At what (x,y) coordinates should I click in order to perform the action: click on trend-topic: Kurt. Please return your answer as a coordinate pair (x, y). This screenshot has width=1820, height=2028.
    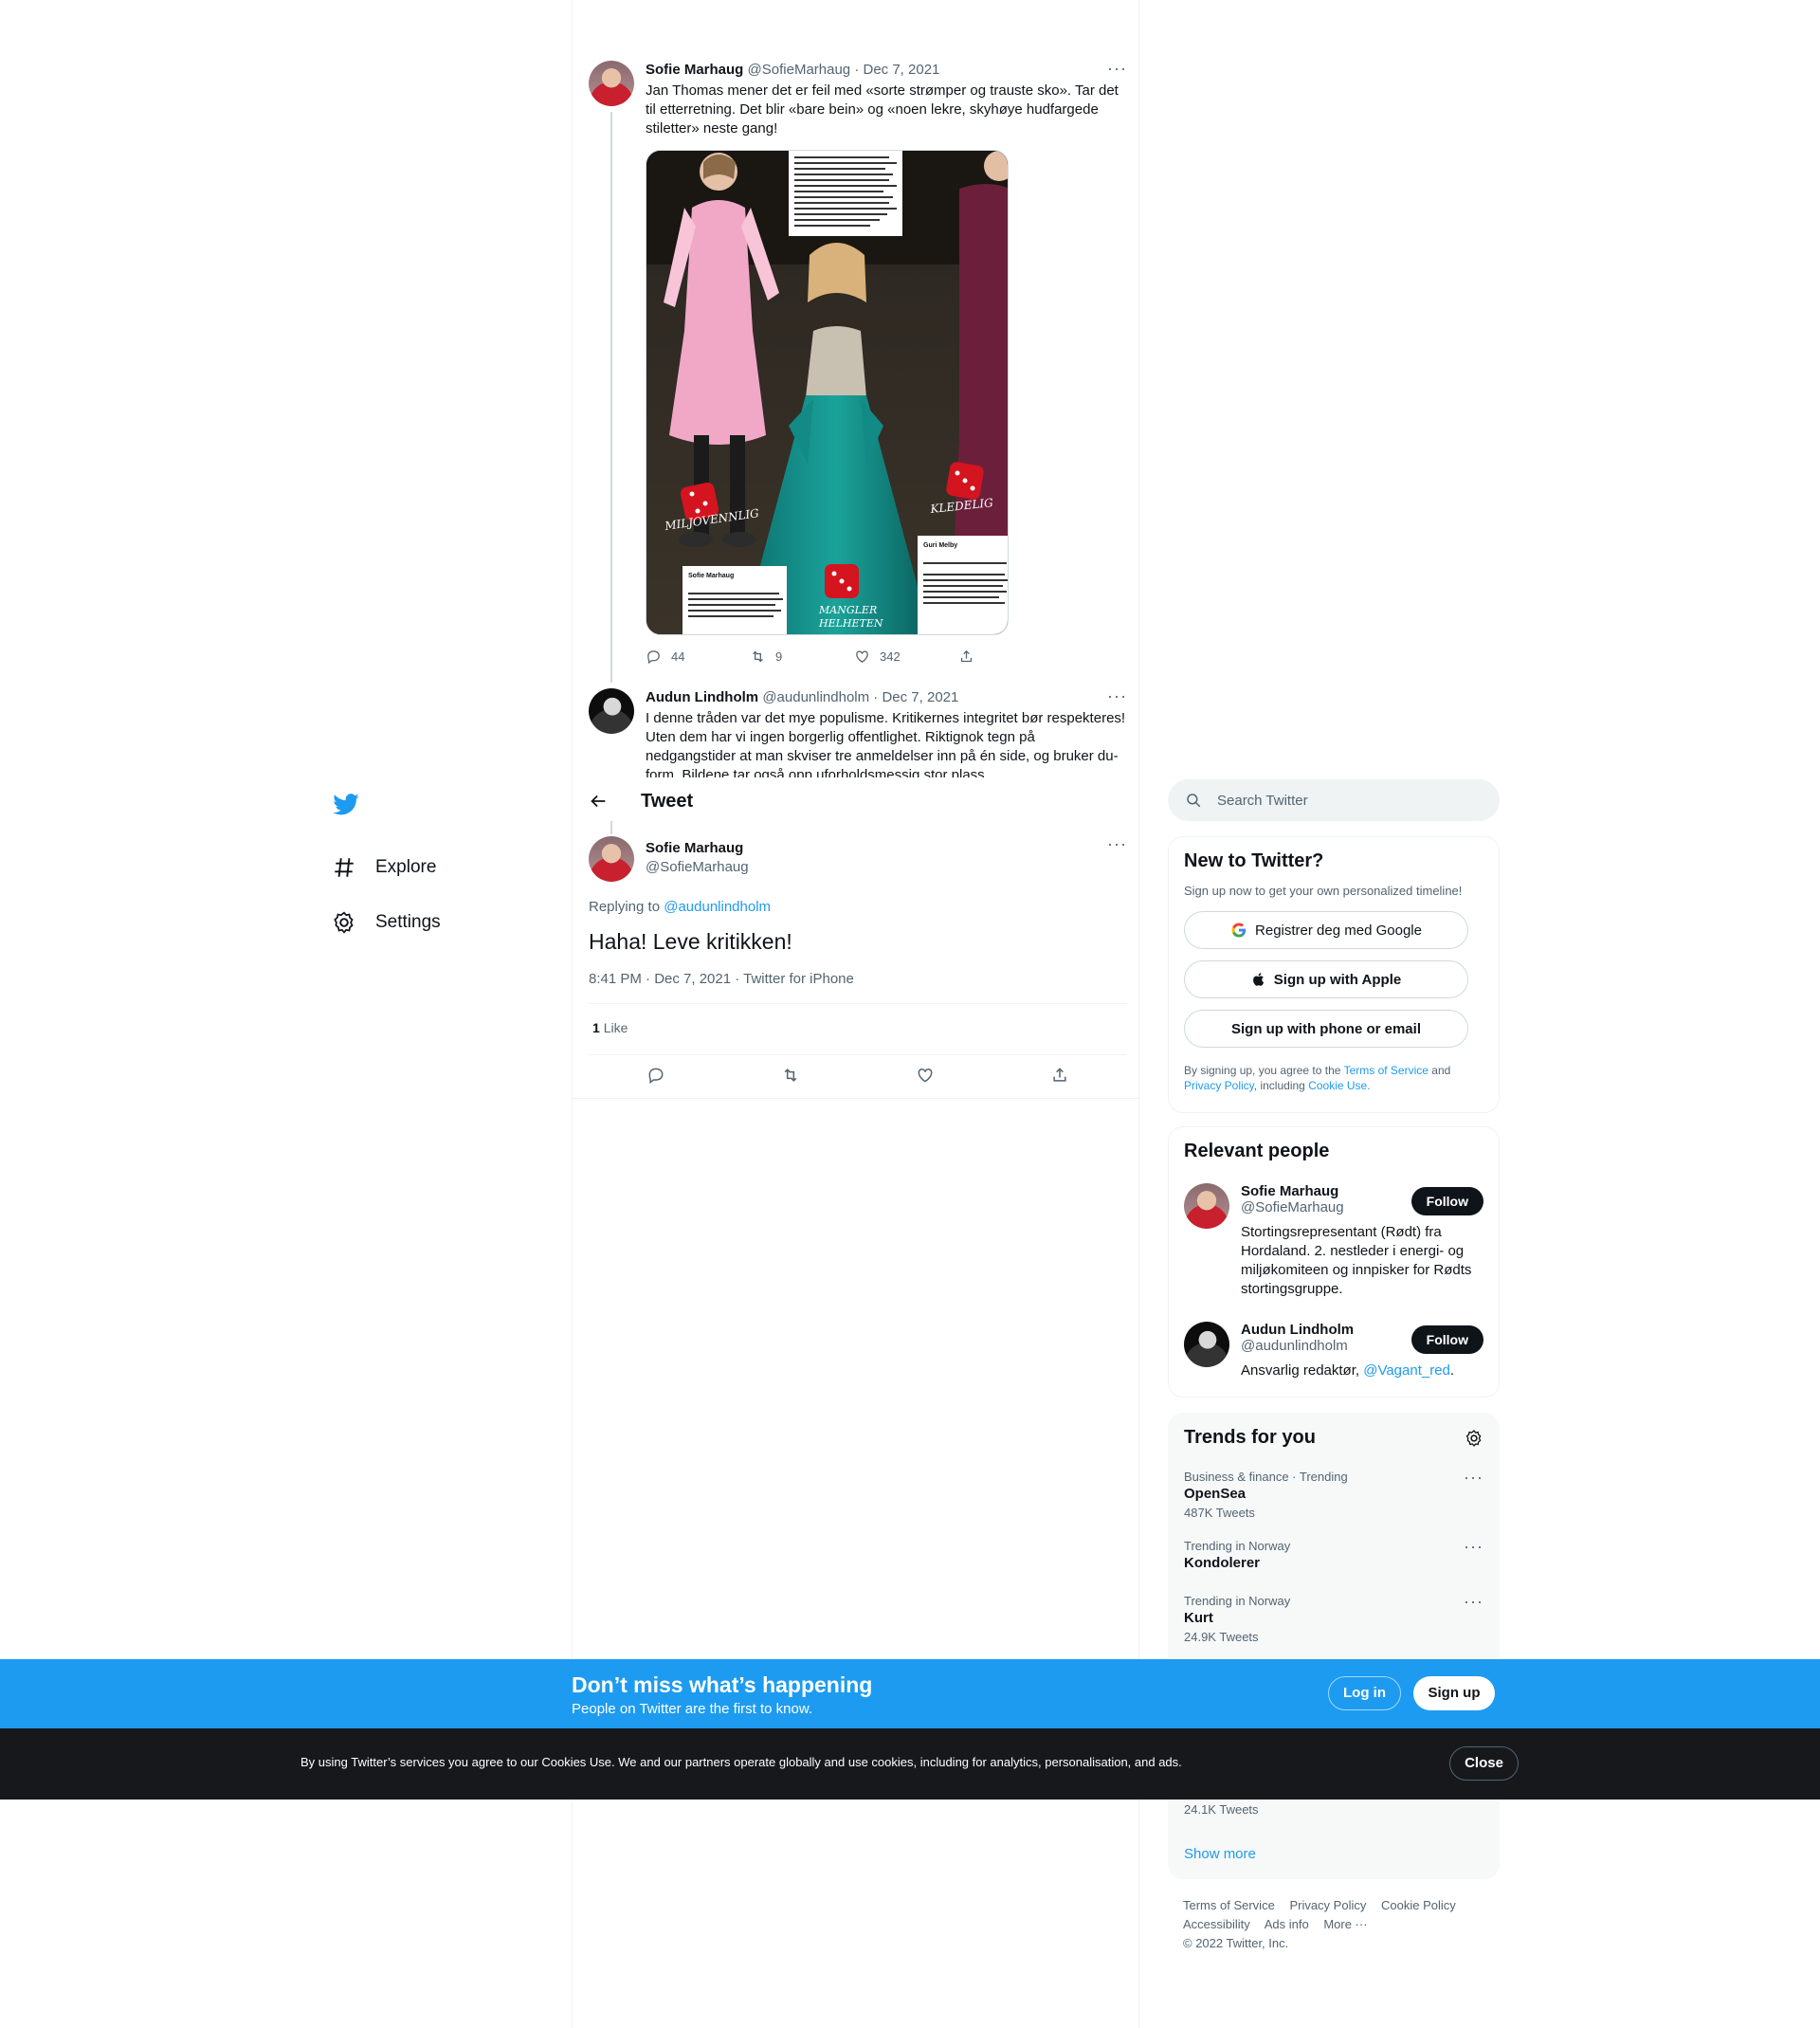
    Looking at the image, I should click on (1198, 1618).